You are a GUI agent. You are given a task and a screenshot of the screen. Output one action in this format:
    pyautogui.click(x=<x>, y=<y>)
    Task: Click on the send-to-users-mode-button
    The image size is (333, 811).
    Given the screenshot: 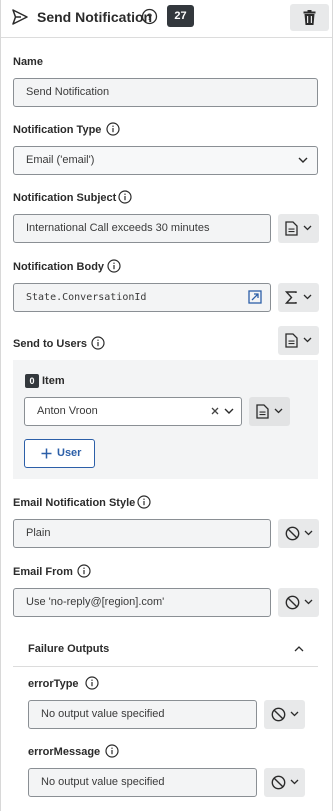 What is the action you would take?
    pyautogui.click(x=298, y=340)
    